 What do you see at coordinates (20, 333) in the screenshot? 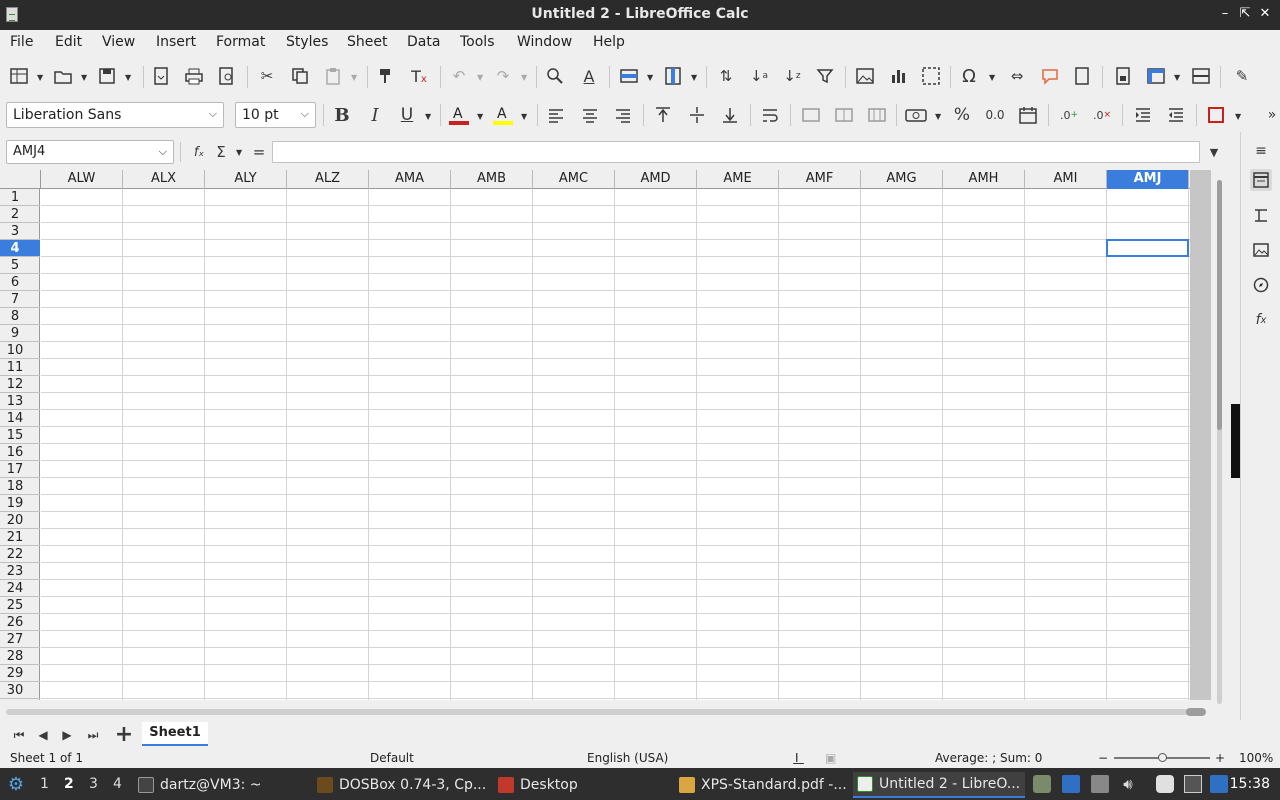
I see `row-header: 9` at bounding box center [20, 333].